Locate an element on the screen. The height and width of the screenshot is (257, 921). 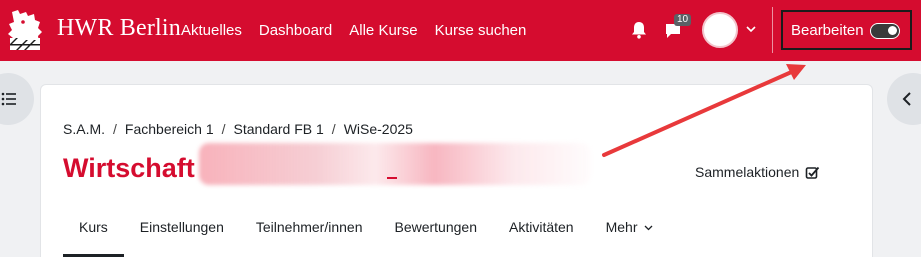
edit-mode-label: Bearbeiten is located at coordinates (827, 30).